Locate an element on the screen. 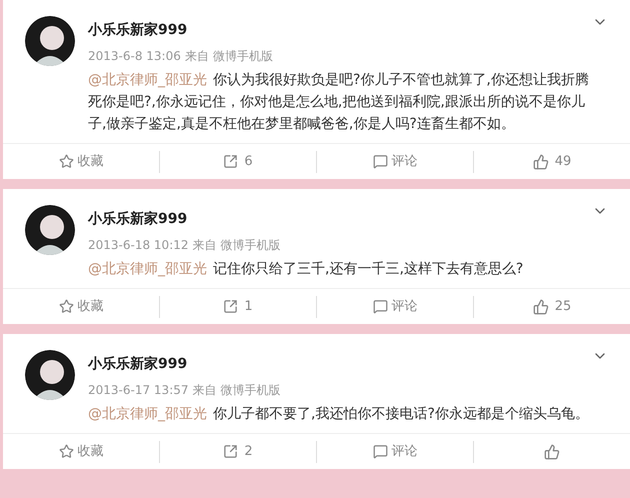 This screenshot has height=498, width=630. like-button: 25 is located at coordinates (552, 306).